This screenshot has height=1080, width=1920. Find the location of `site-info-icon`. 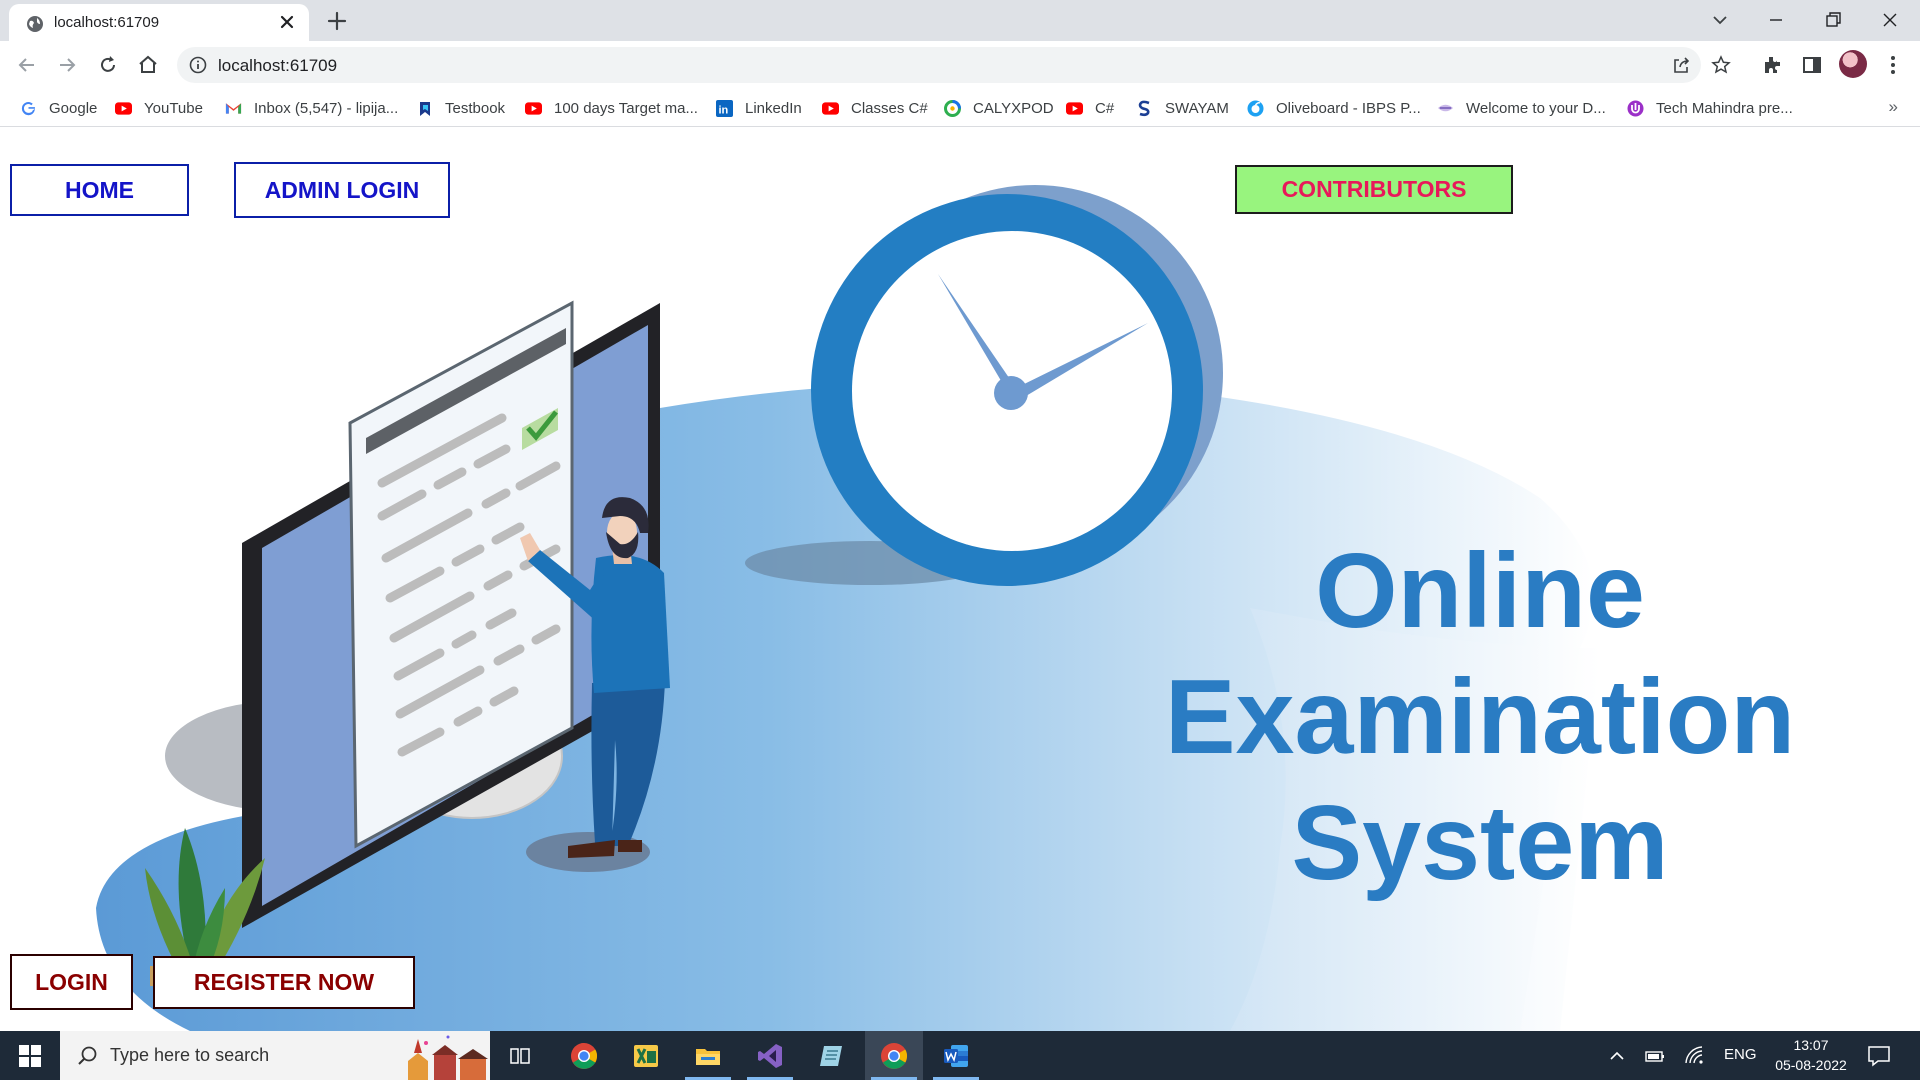

site-info-icon is located at coordinates (198, 65).